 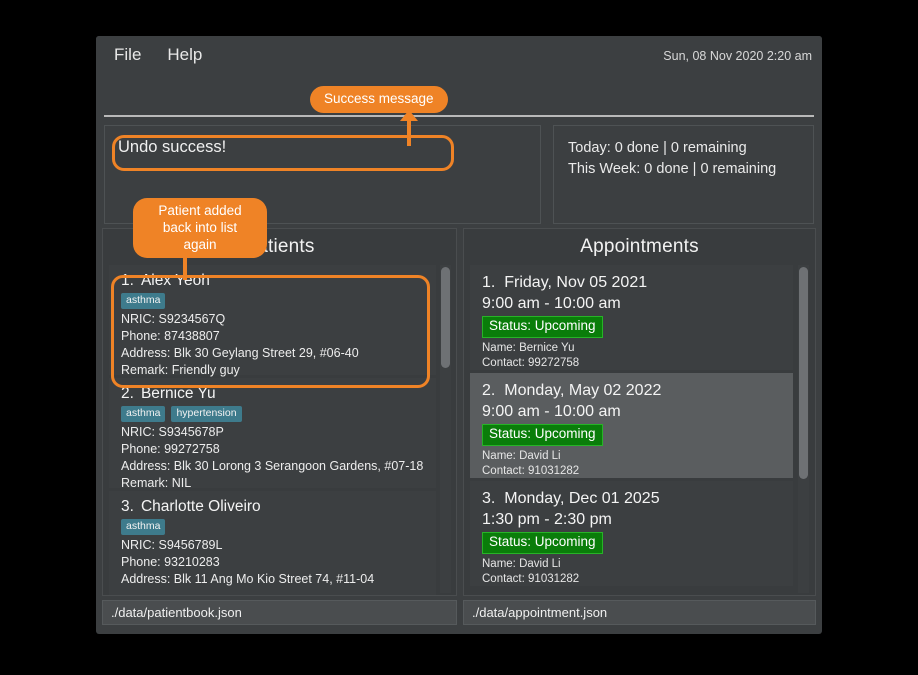 I want to click on menu-bar: File Help Sun, 08 Nov 2020 2:20 am, so click(x=459, y=55).